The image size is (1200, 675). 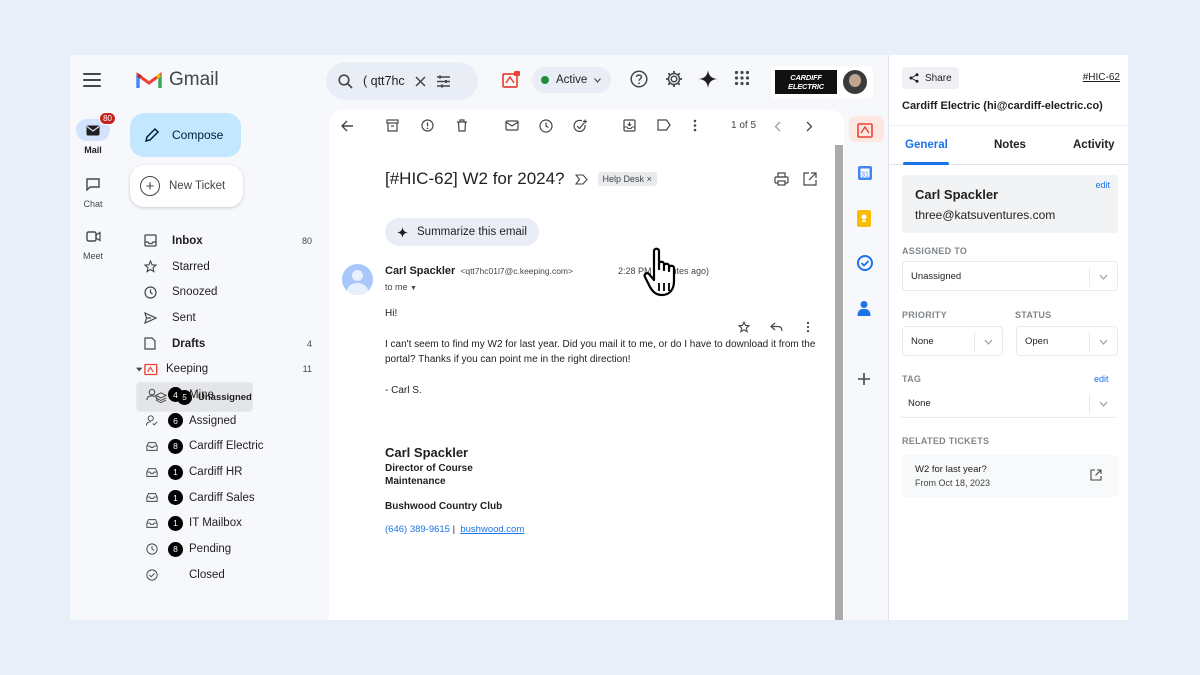 I want to click on keeping-view-closed: Closed, so click(x=227, y=575).